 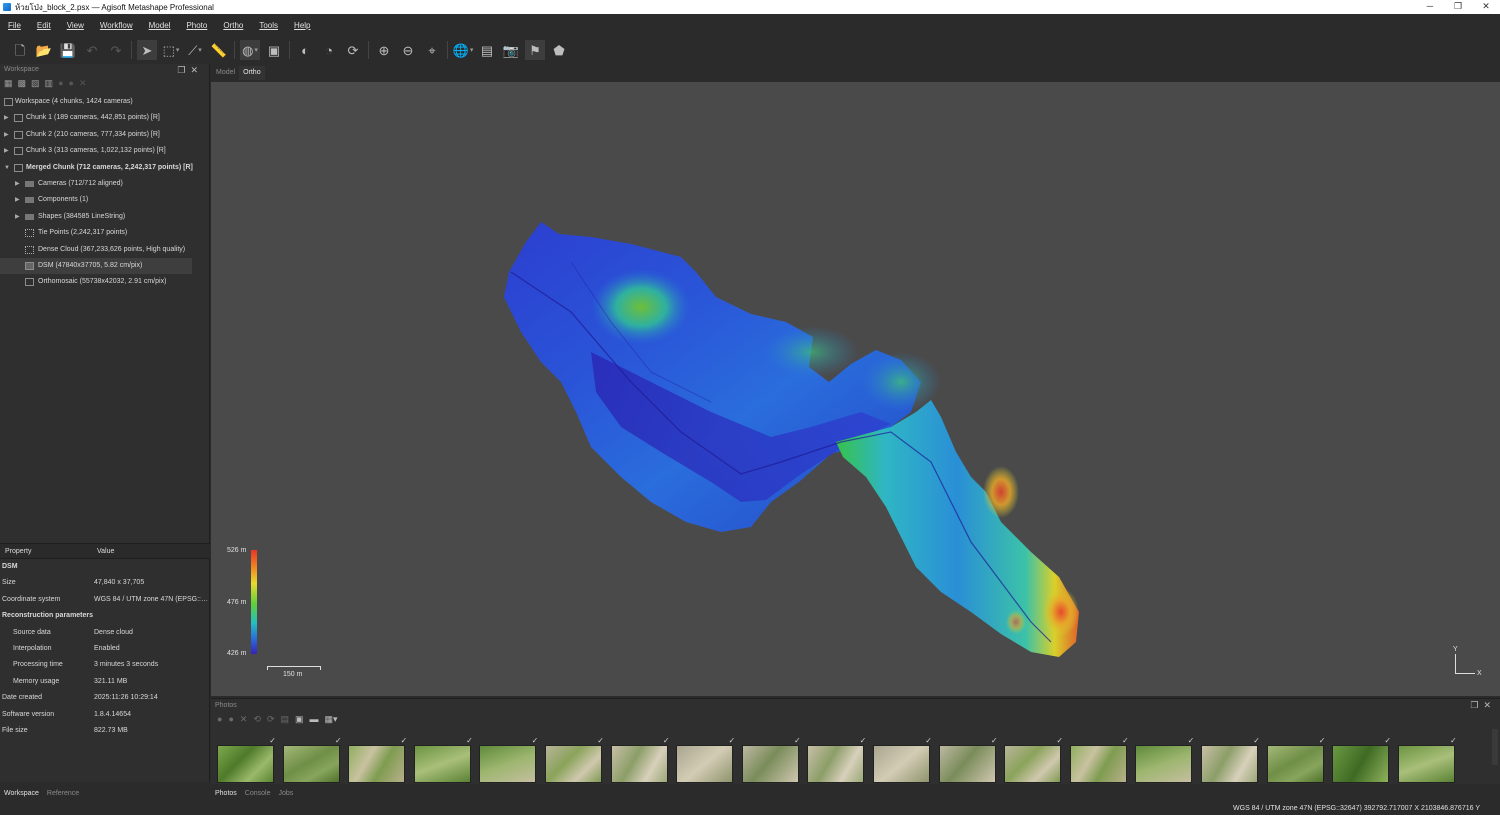 I want to click on menu-view: View, so click(x=75, y=25).